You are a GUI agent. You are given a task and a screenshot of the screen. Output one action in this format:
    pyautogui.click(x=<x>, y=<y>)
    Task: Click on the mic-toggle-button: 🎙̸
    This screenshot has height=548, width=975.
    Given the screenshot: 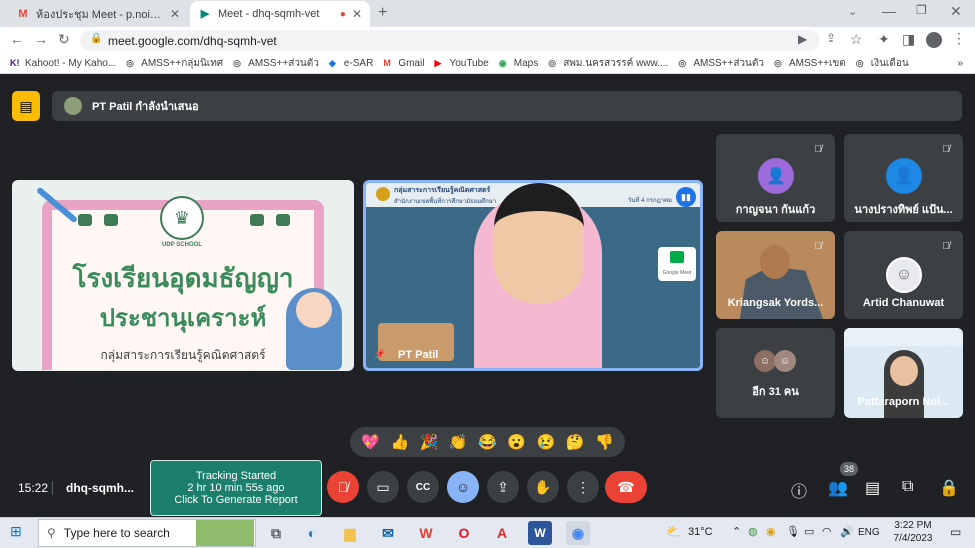 What is the action you would take?
    pyautogui.click(x=343, y=487)
    